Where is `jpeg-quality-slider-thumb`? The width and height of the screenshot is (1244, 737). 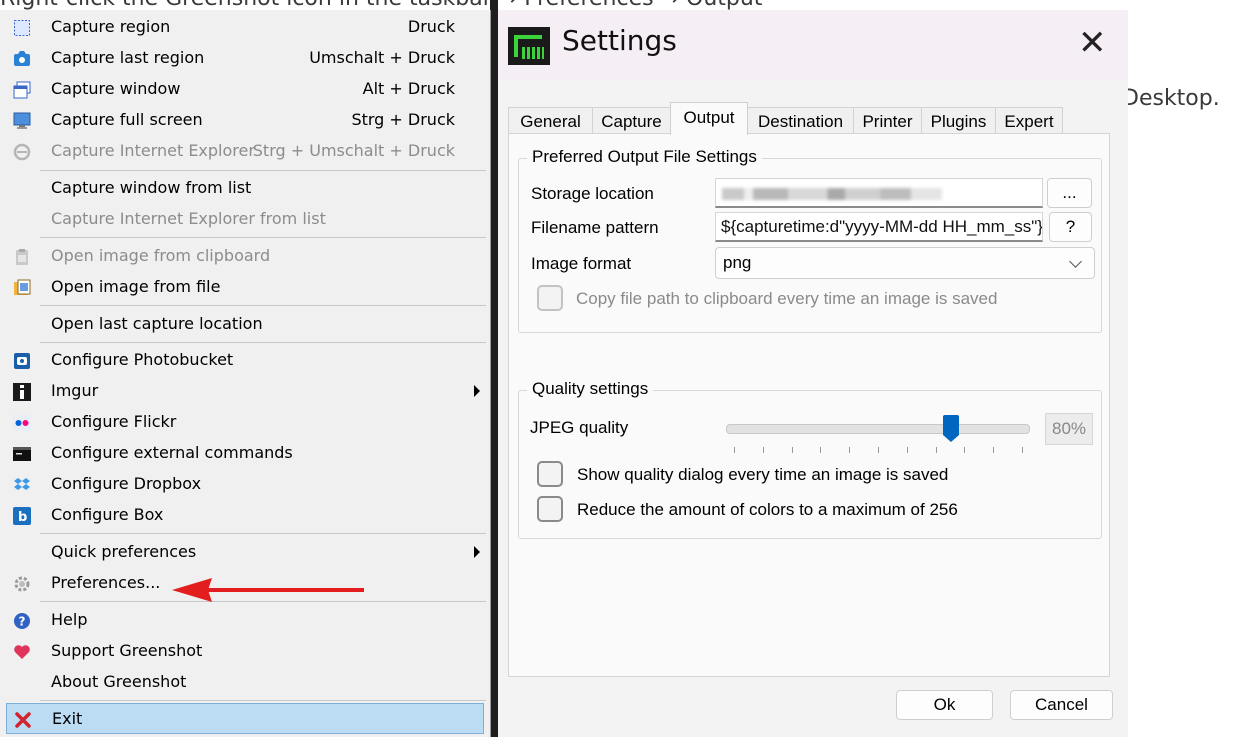 jpeg-quality-slider-thumb is located at coordinates (951, 429).